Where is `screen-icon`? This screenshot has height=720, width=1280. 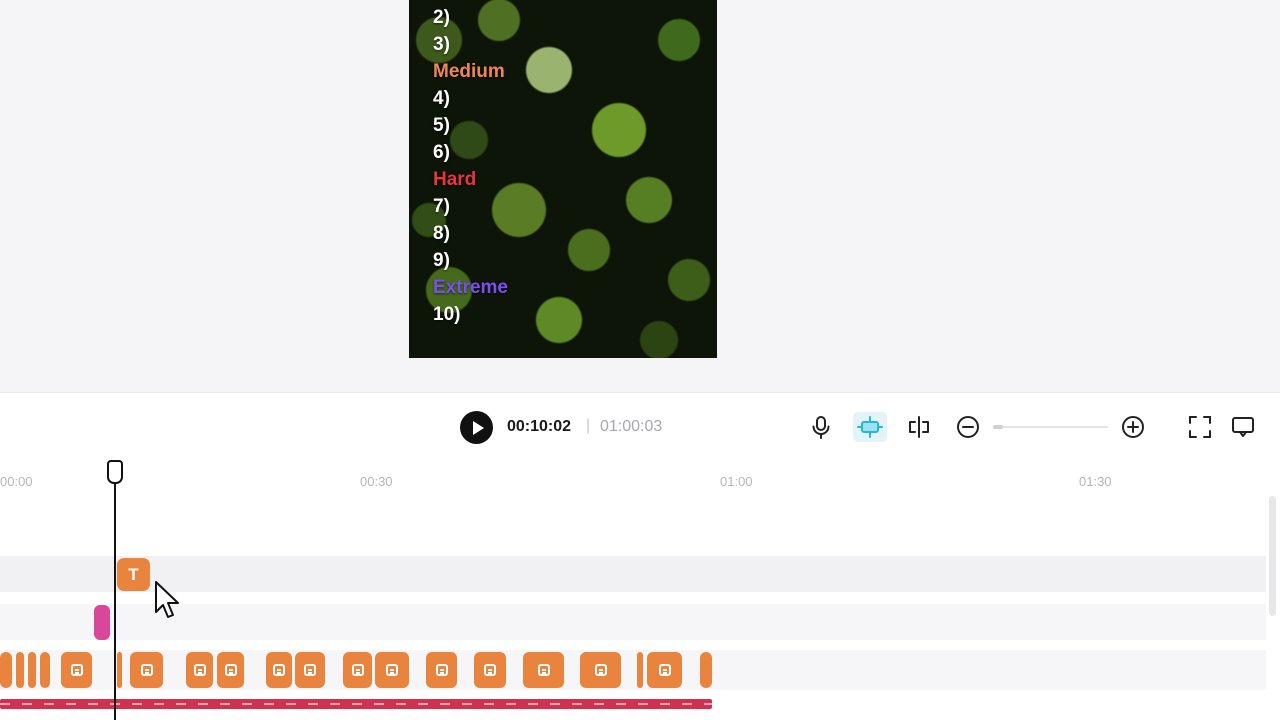
screen-icon is located at coordinates (1243, 427).